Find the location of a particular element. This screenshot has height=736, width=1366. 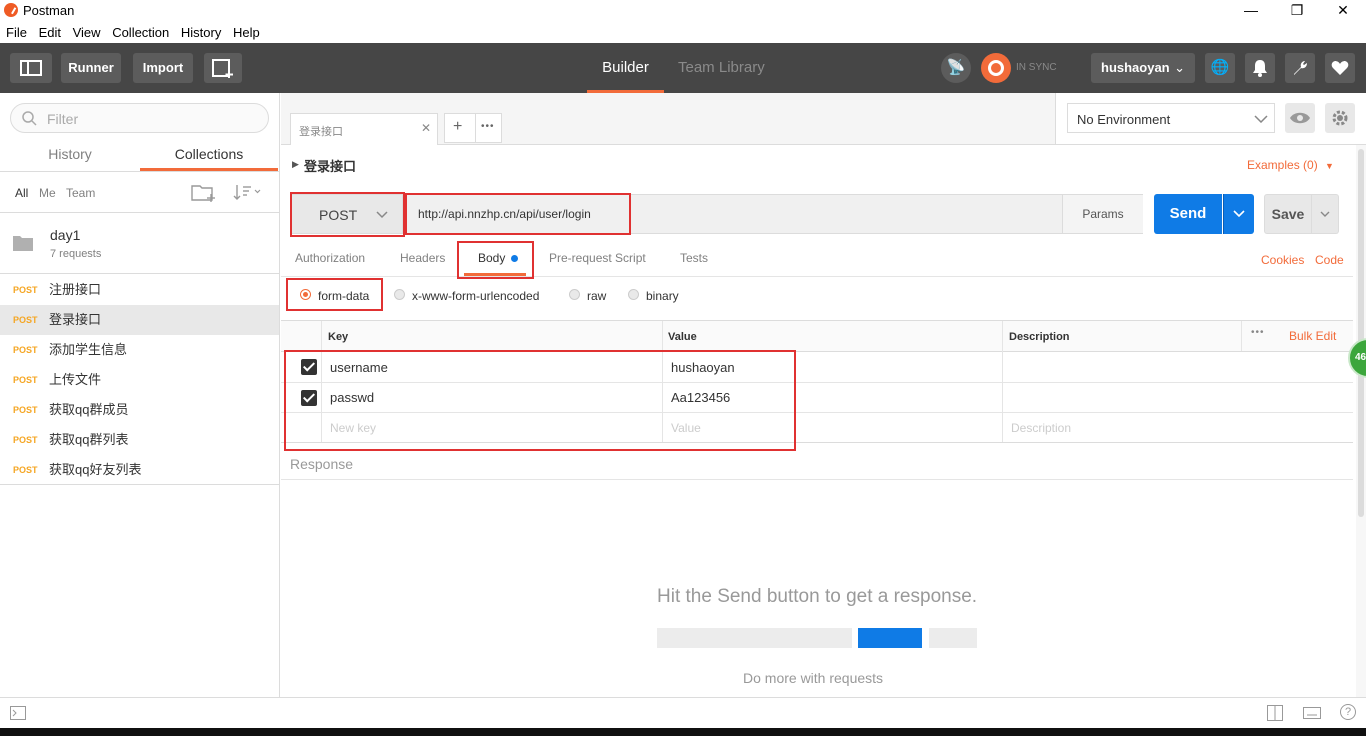

save-button: Save is located at coordinates (1288, 214).